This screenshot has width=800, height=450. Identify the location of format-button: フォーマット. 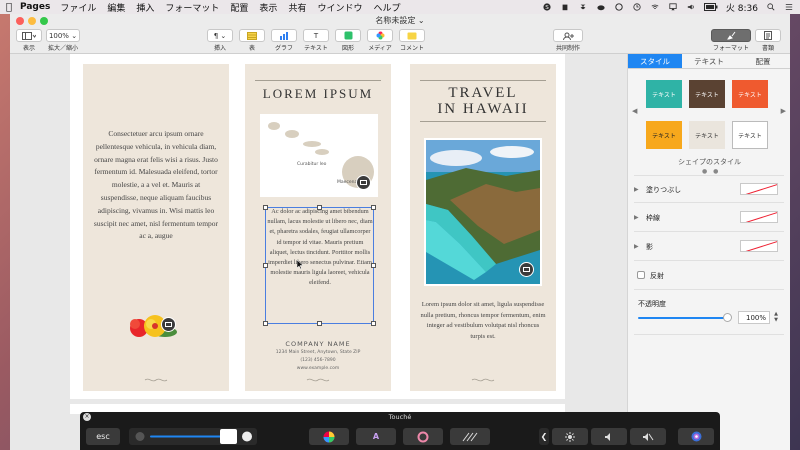
(731, 40).